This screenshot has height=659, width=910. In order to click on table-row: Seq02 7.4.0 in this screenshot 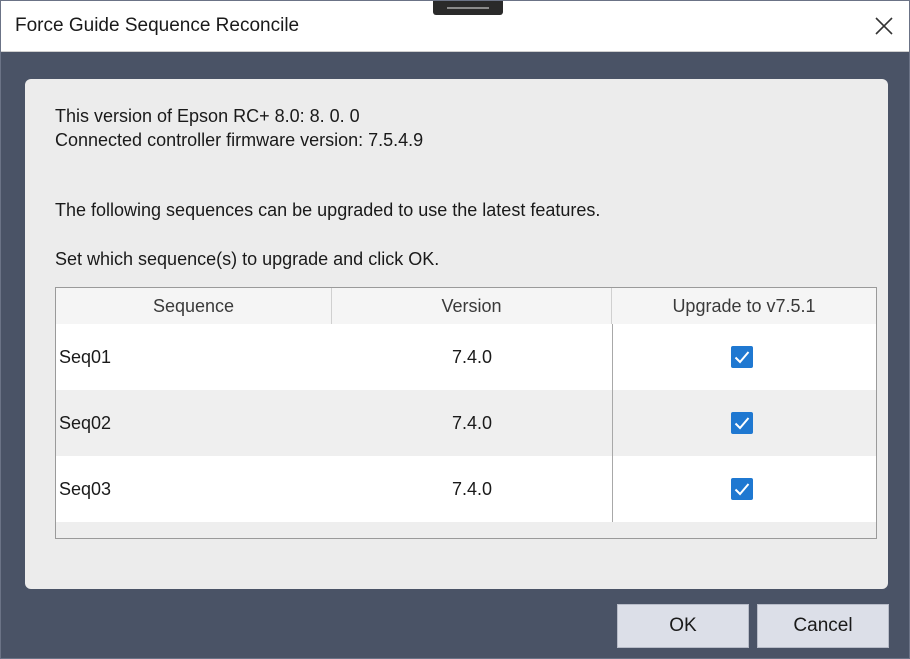, I will do `click(466, 423)`.